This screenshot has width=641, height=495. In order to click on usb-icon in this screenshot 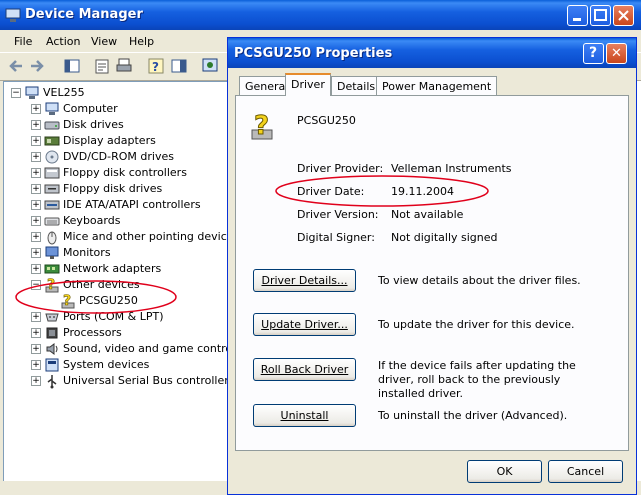, I will do `click(52, 382)`.